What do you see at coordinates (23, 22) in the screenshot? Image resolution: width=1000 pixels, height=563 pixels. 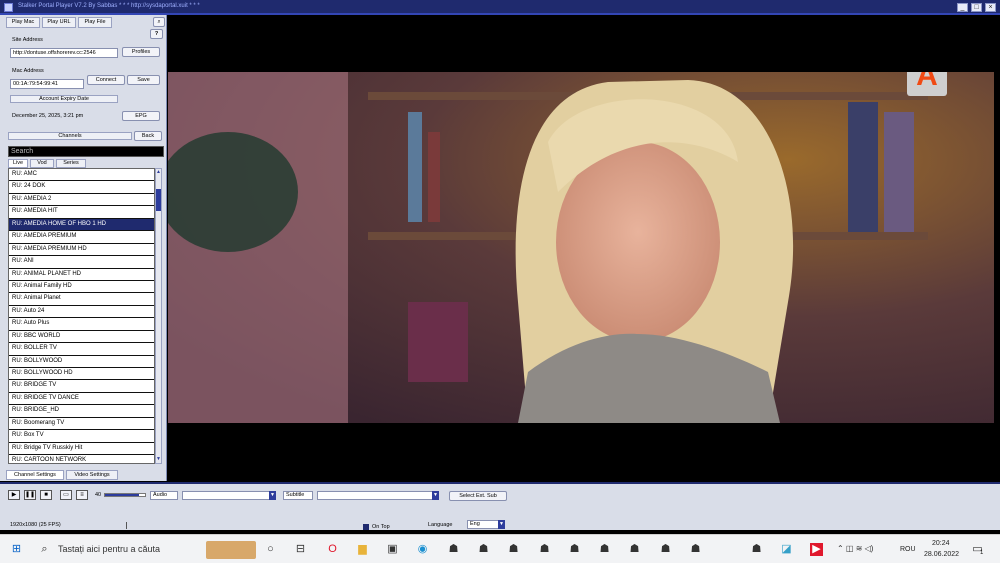 I see `tab-play-mac: Play Mac` at bounding box center [23, 22].